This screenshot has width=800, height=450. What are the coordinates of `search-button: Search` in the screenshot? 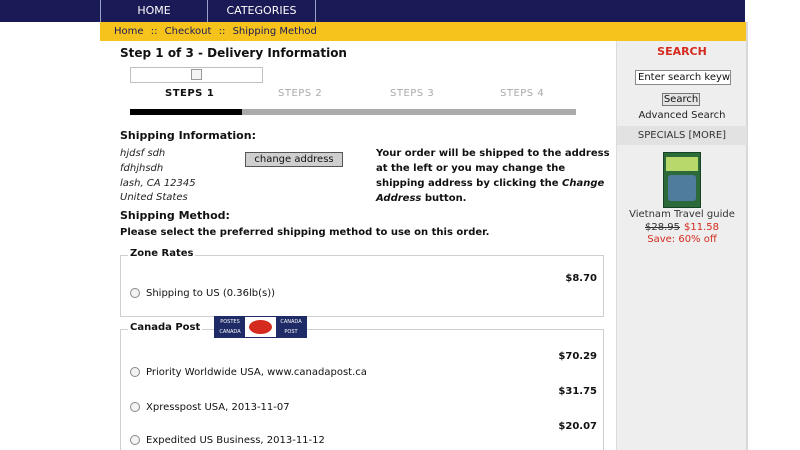 It's located at (681, 99).